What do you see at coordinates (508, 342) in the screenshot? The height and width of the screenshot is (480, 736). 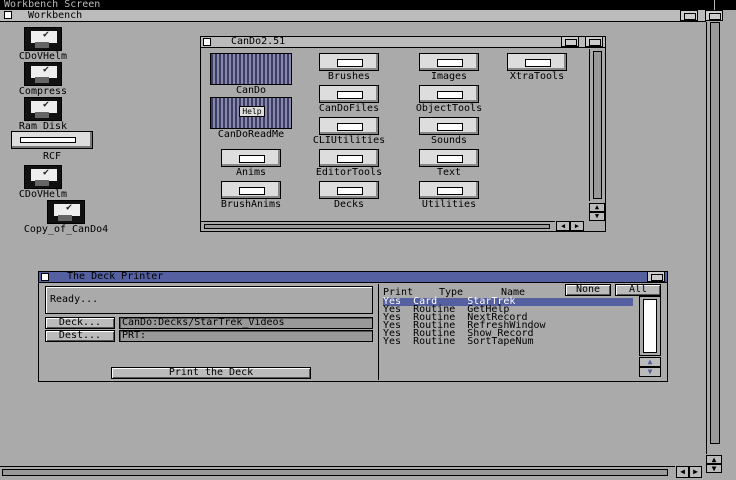 I see `list-item: Yes Routine SortTapeNum` at bounding box center [508, 342].